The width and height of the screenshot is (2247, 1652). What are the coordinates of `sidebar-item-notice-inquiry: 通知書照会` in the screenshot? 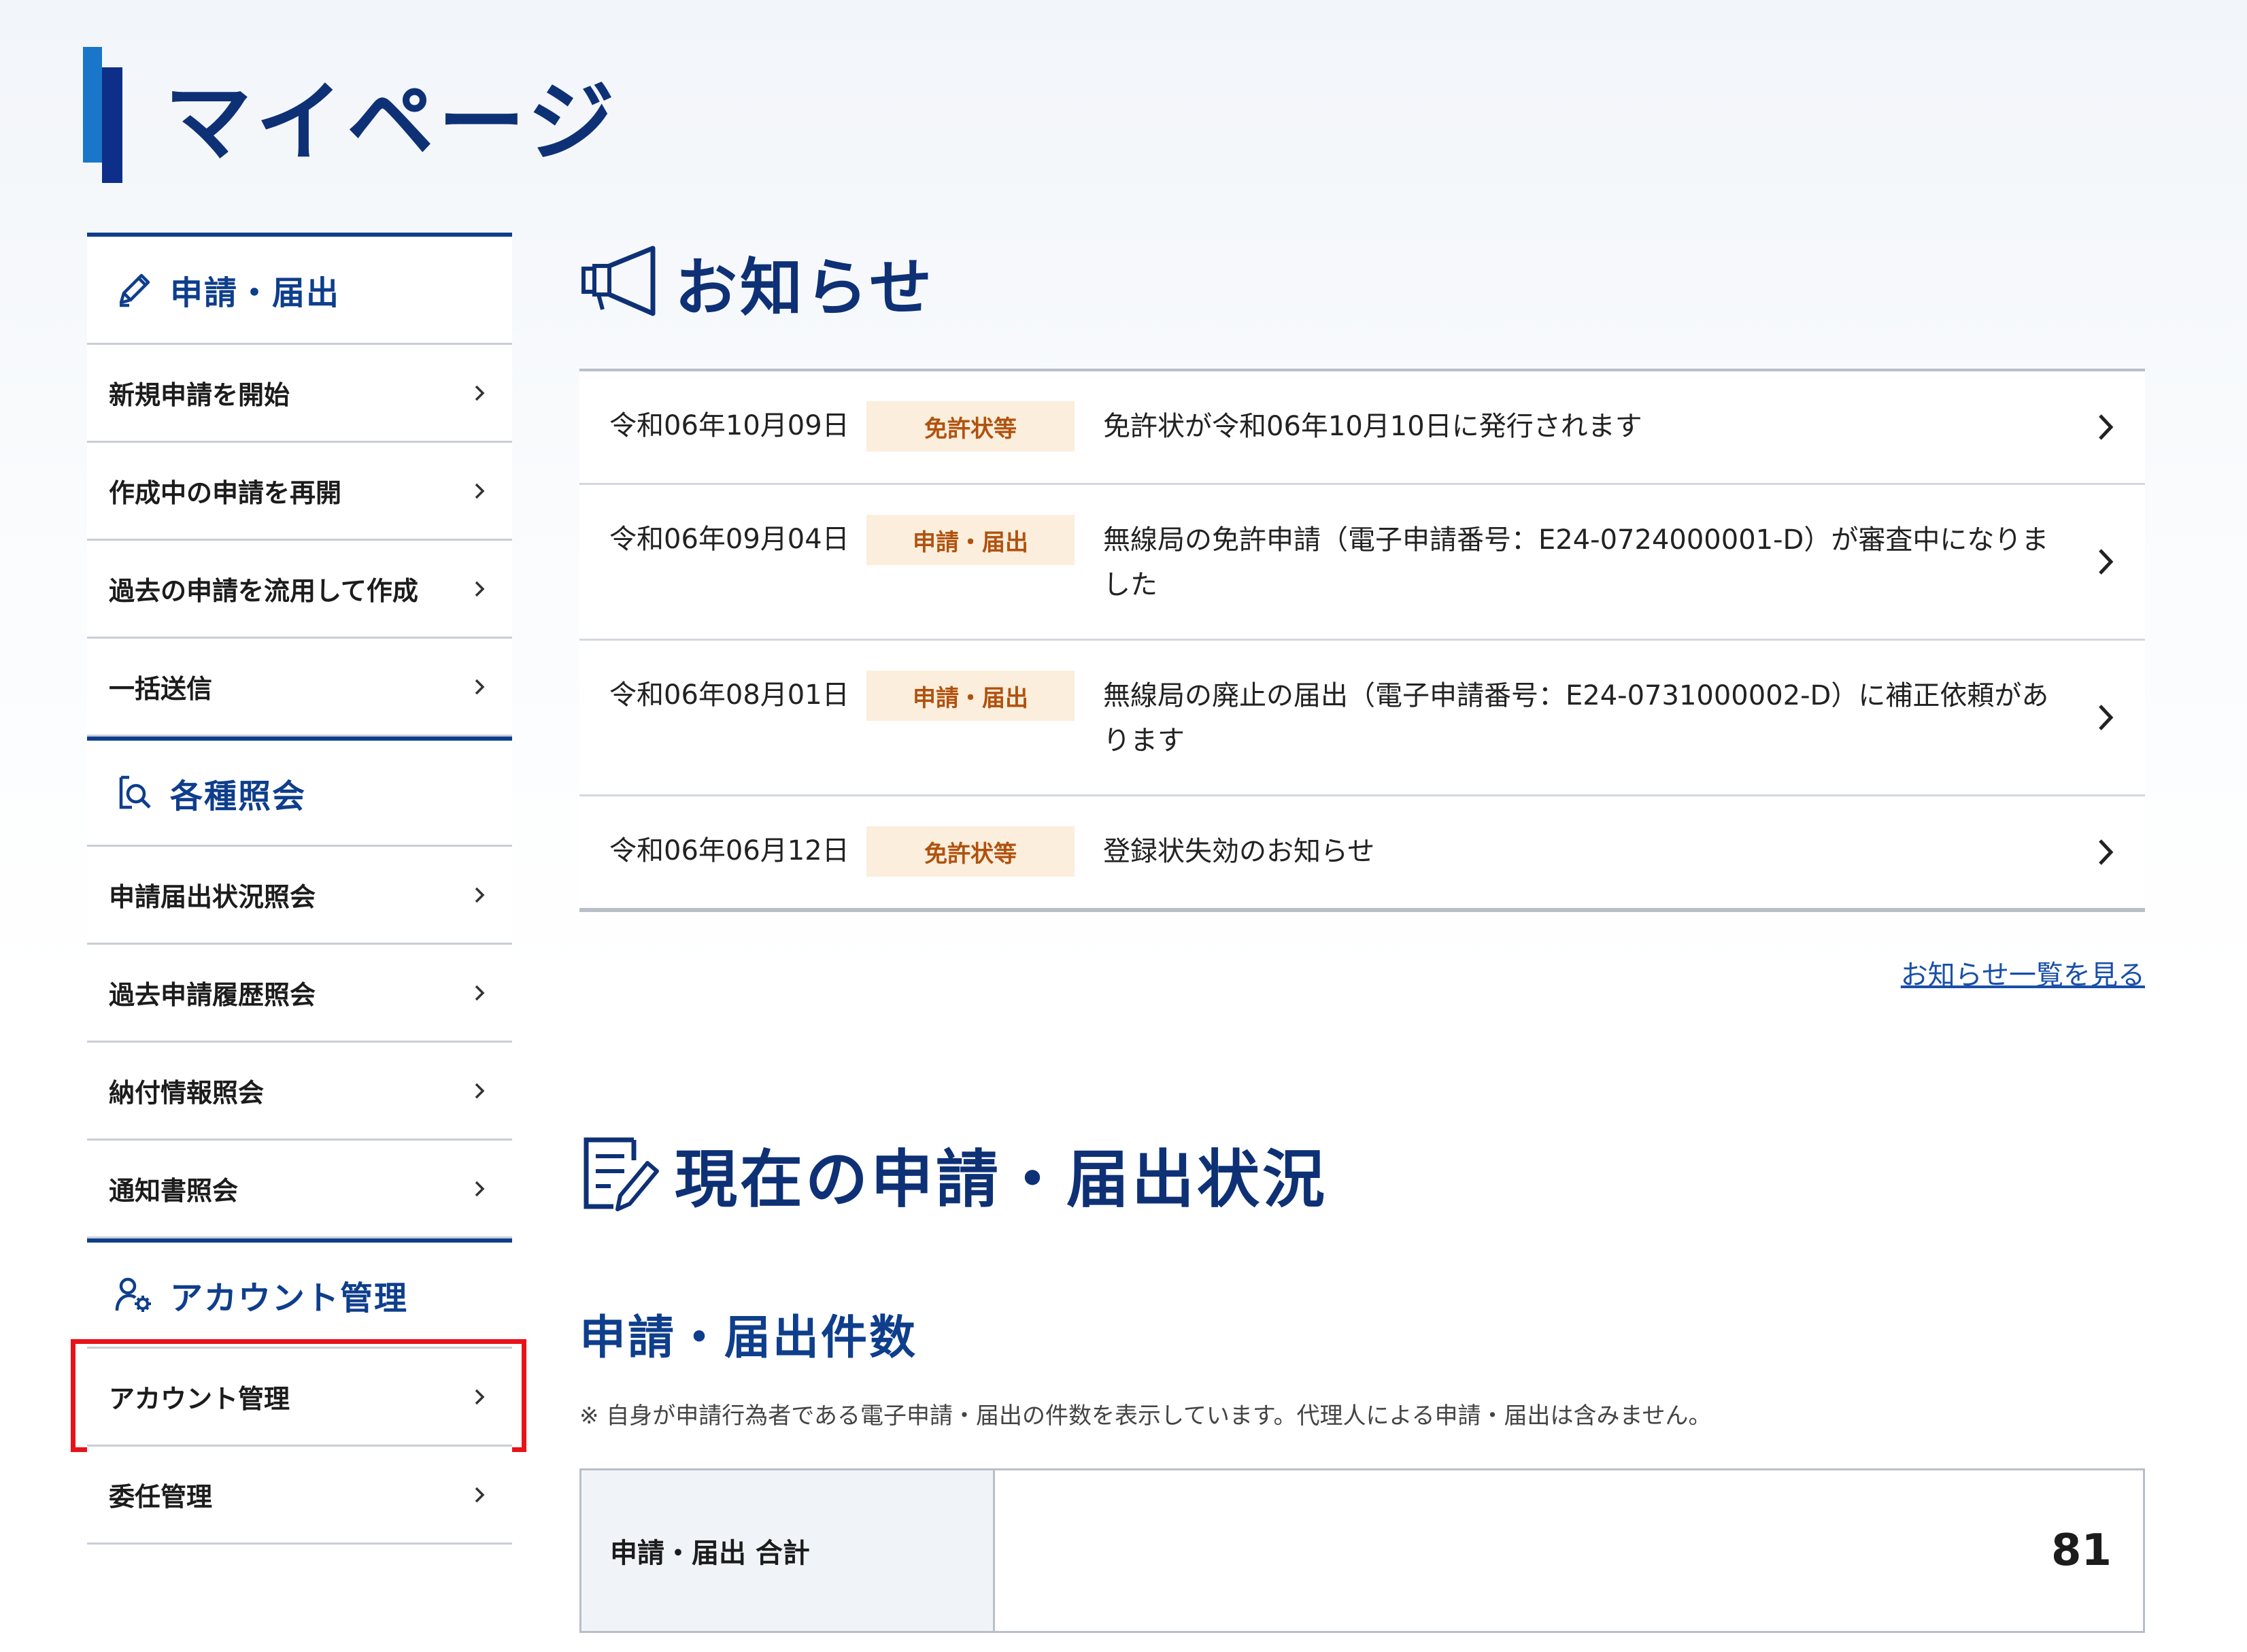 It's located at (299, 1190).